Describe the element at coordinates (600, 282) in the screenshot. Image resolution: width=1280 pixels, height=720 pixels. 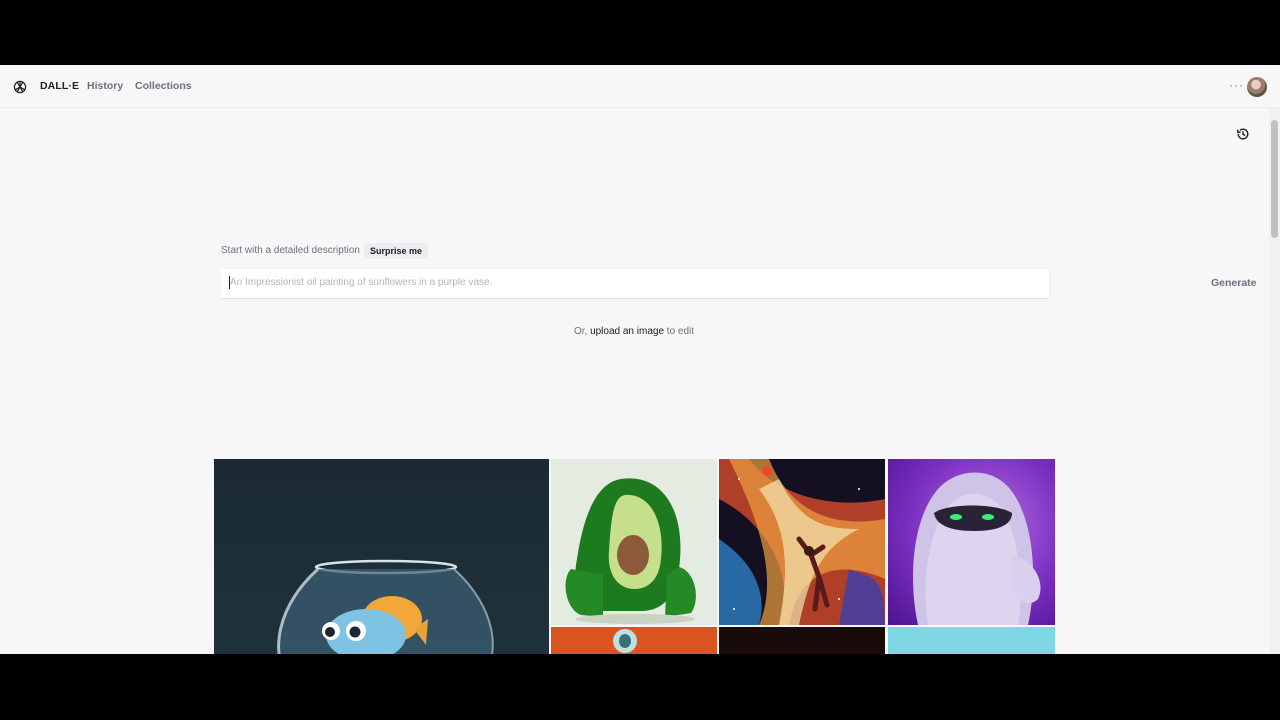
I see `prompt-input` at that location.